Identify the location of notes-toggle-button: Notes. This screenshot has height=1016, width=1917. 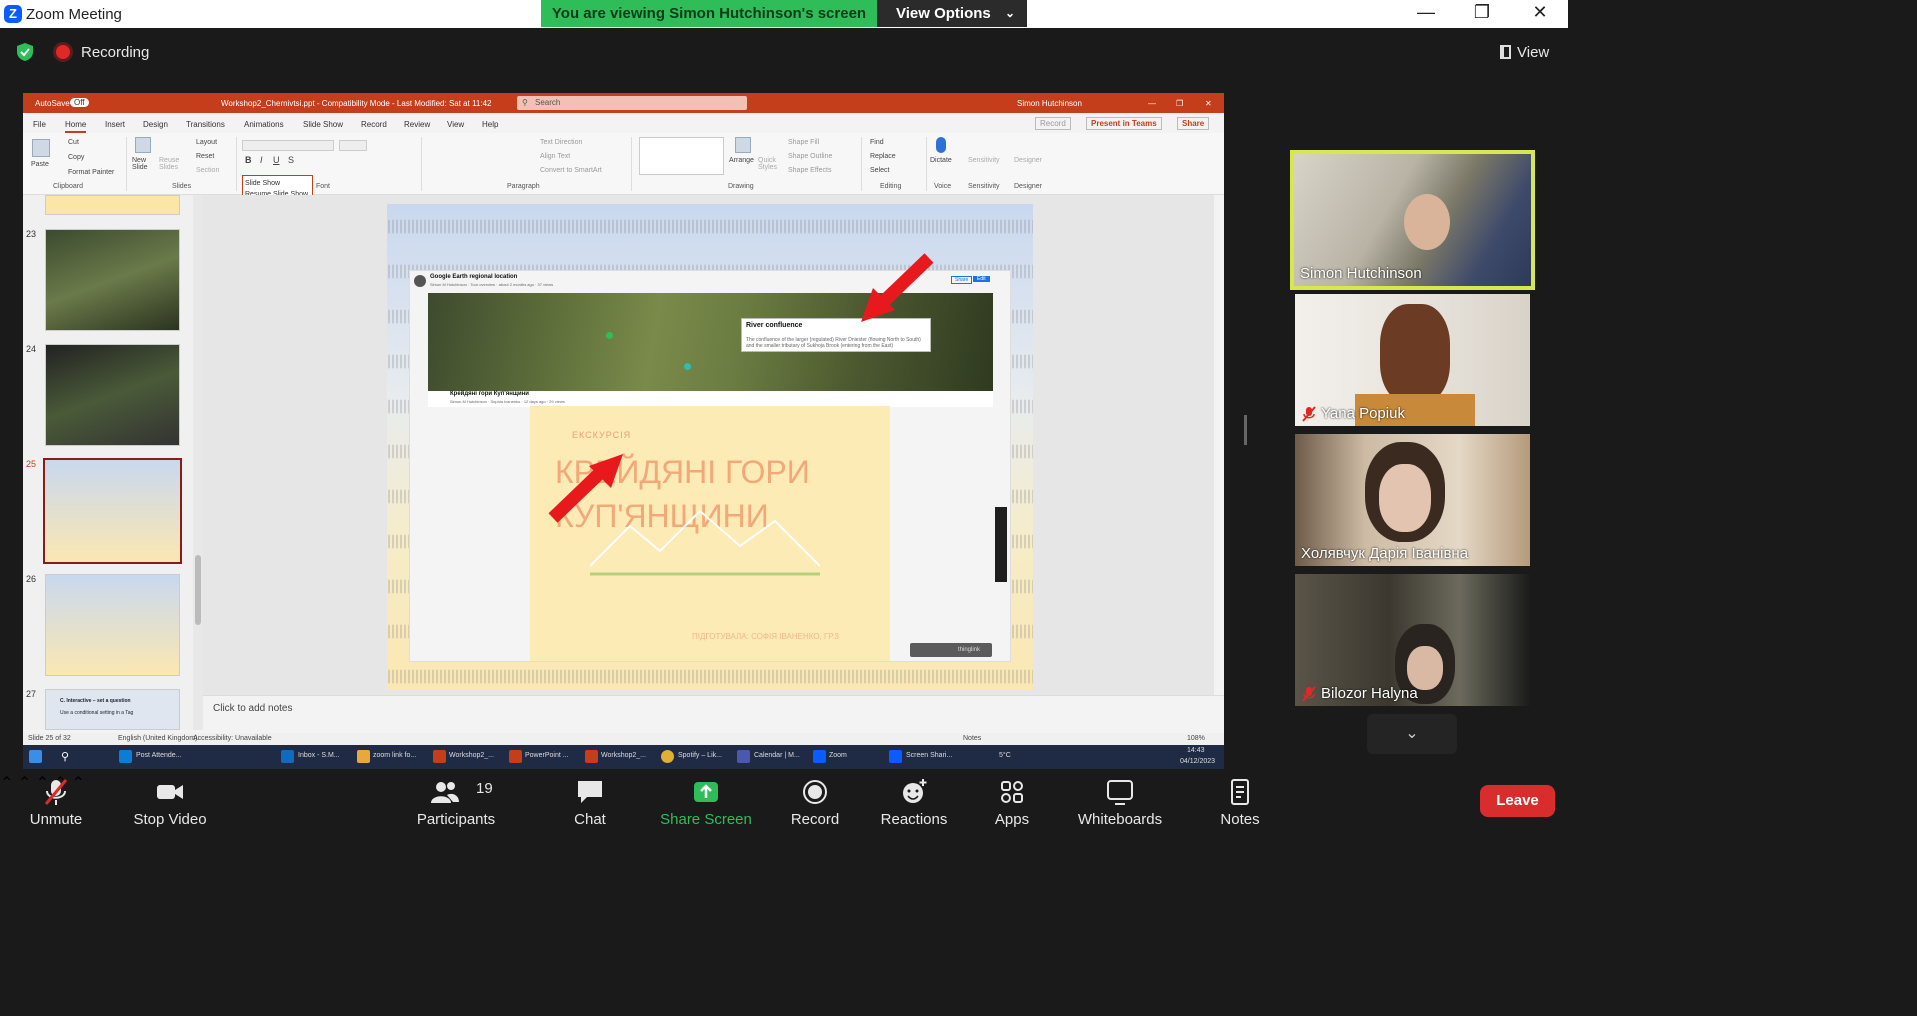
(972, 738).